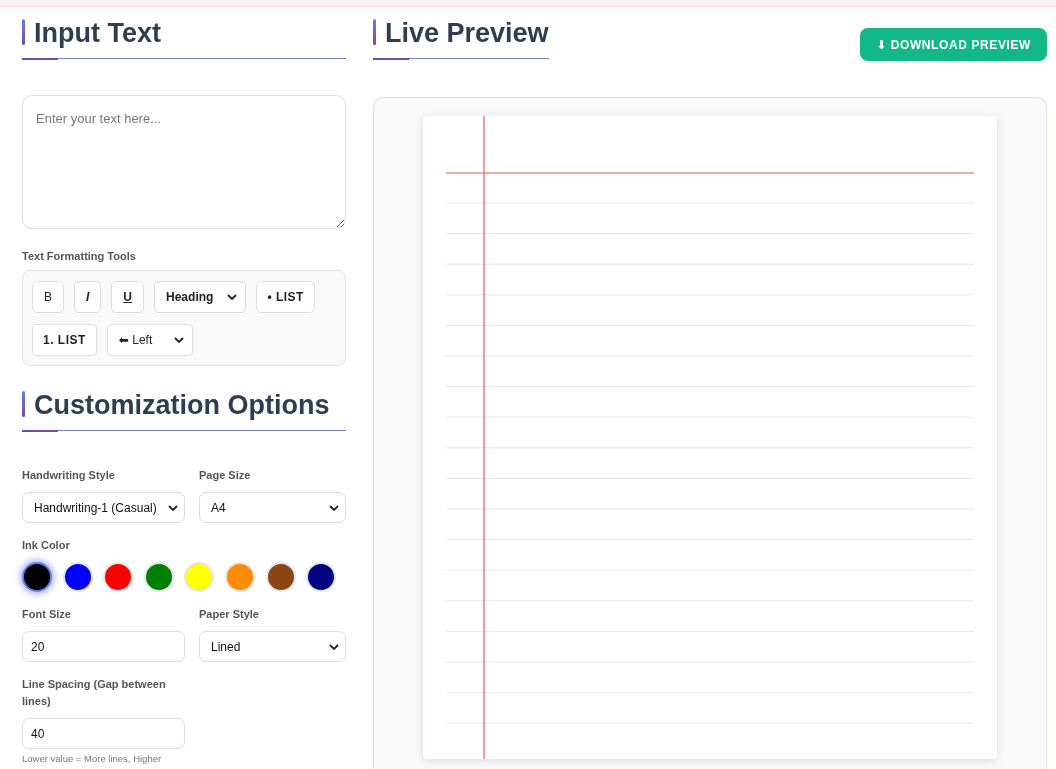  I want to click on line-spacing-field: 40, so click(103, 733).